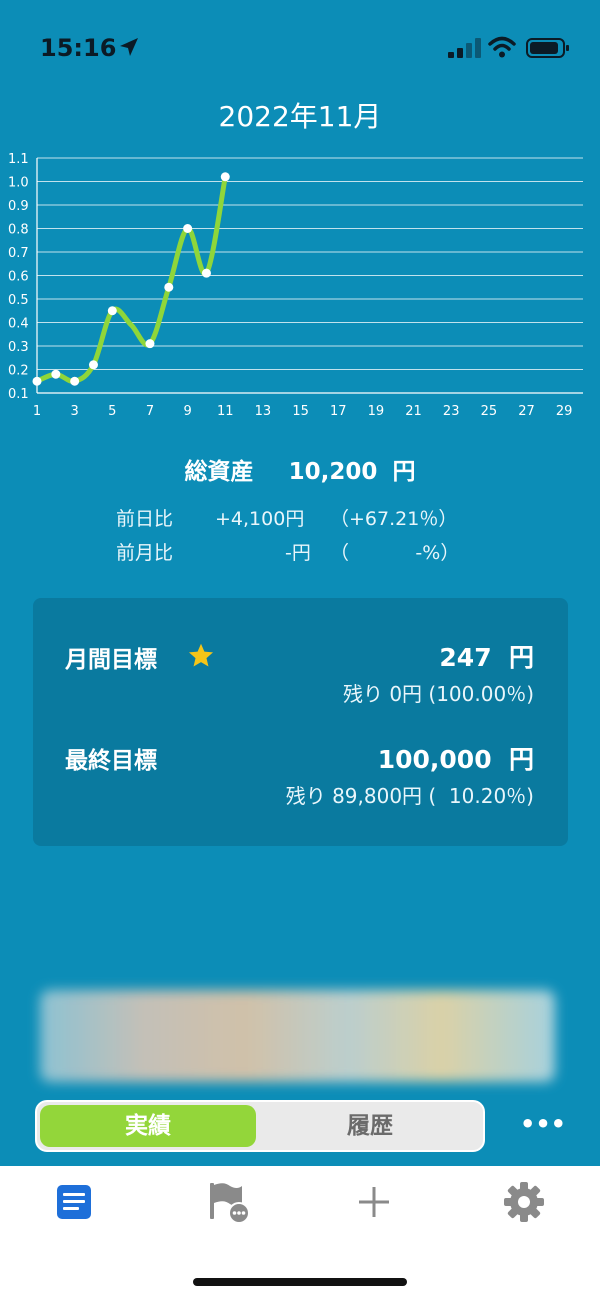  Describe the element at coordinates (394, 519) in the screenshot. I see `daily-comparison-percent: （+67.21％）` at that location.